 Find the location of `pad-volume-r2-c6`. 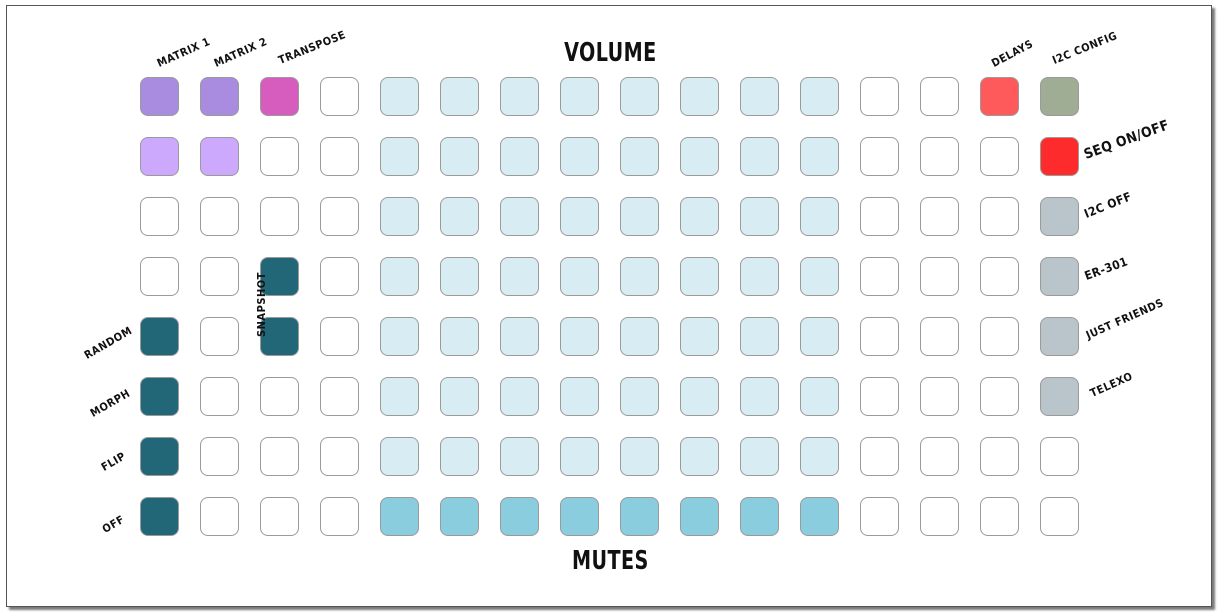

pad-volume-r2-c6 is located at coordinates (459, 156).